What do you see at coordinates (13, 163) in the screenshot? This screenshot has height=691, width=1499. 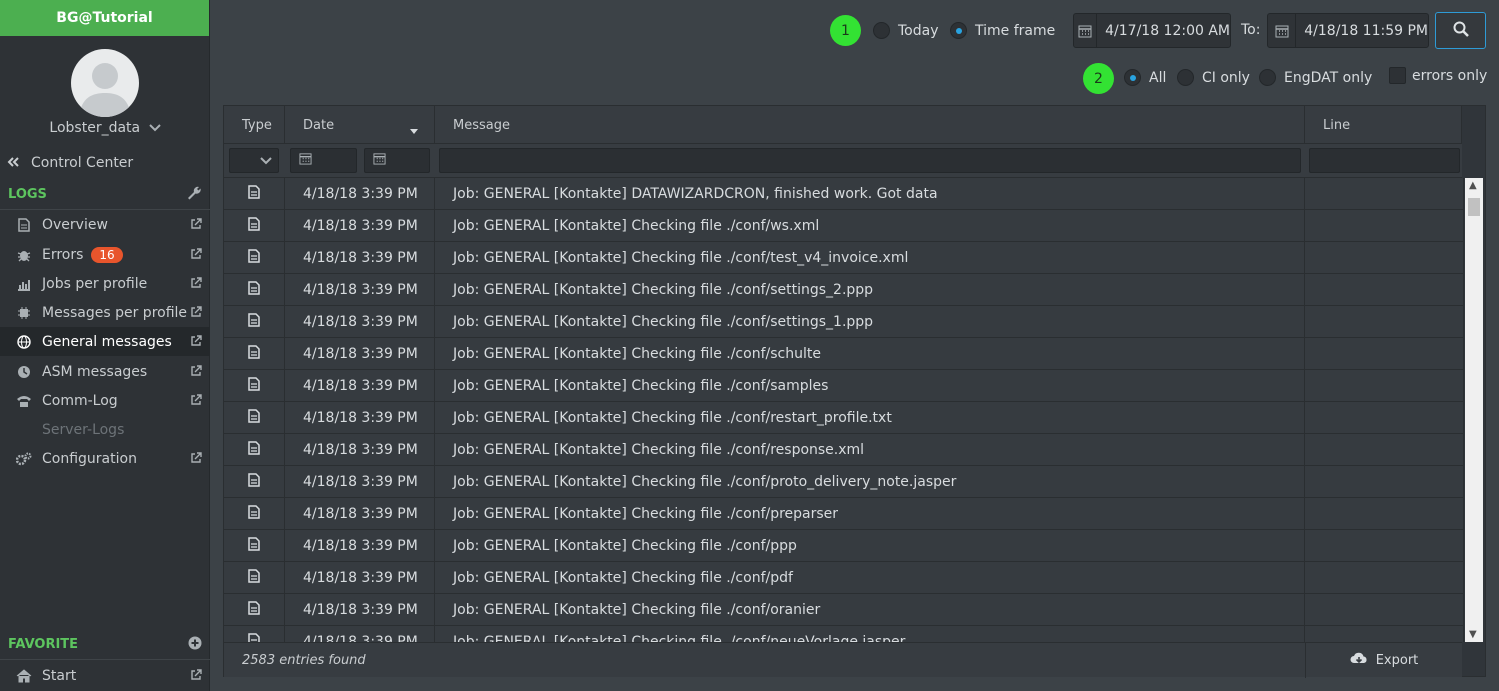 I see `double-chevron-left-icon` at bounding box center [13, 163].